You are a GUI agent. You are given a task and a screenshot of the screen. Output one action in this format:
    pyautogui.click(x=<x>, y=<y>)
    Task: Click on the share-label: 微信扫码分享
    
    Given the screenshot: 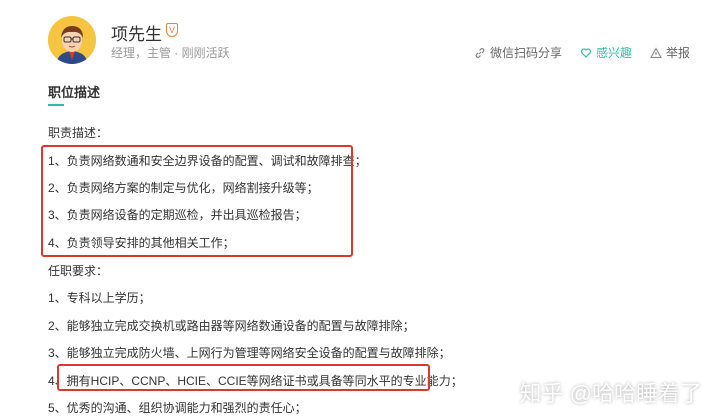 What is the action you would take?
    pyautogui.click(x=525, y=53)
    